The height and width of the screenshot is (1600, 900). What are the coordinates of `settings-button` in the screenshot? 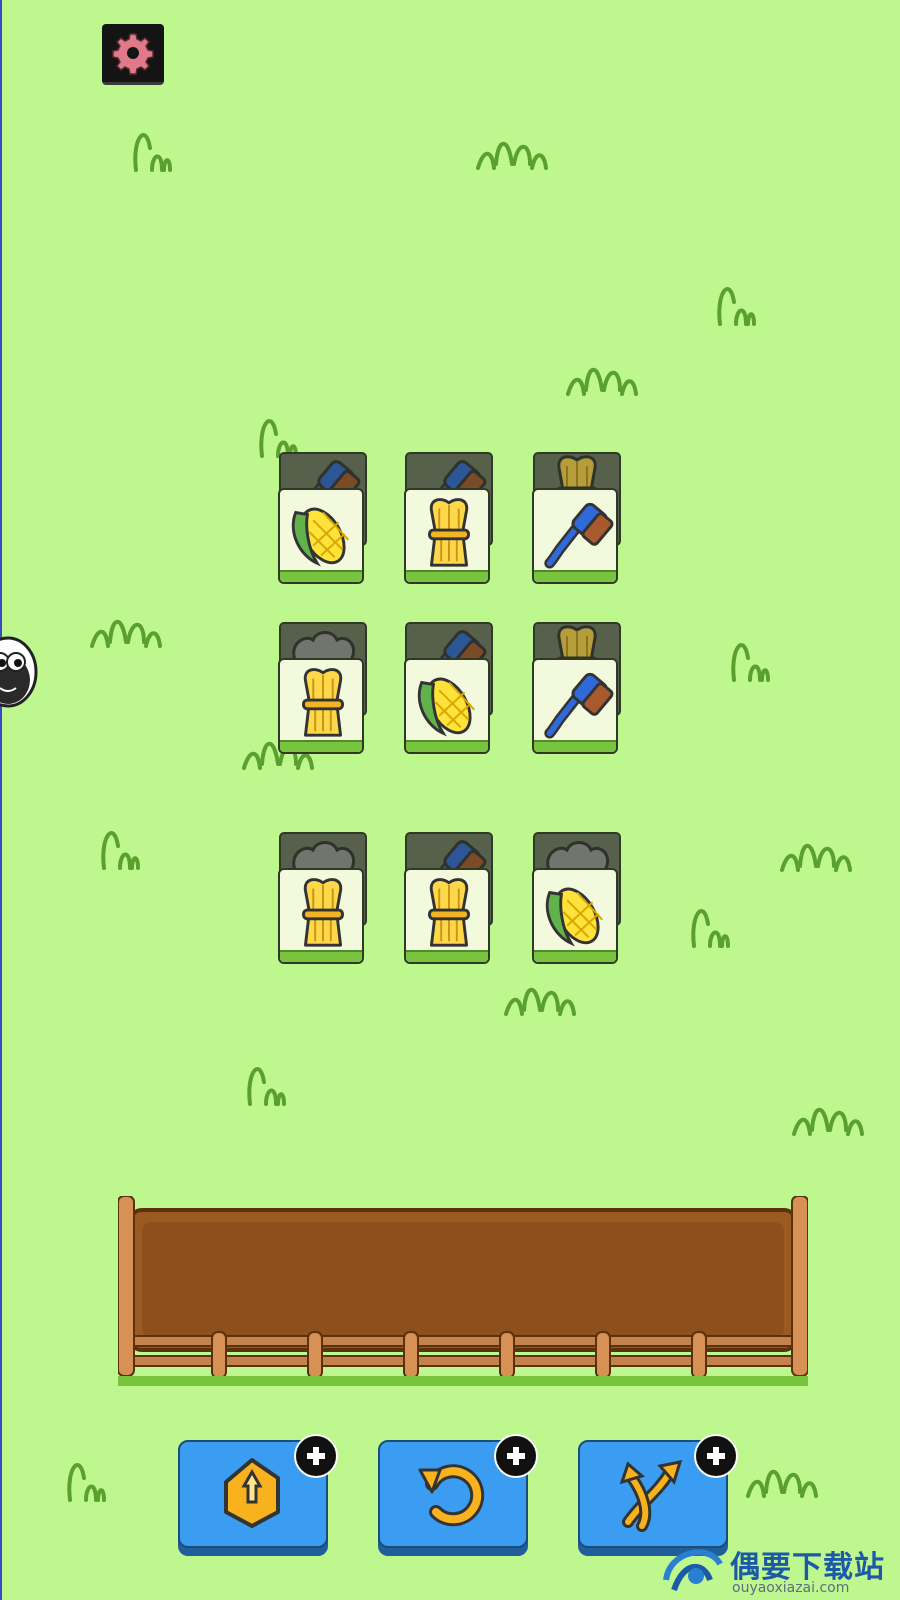 It's located at (133, 54).